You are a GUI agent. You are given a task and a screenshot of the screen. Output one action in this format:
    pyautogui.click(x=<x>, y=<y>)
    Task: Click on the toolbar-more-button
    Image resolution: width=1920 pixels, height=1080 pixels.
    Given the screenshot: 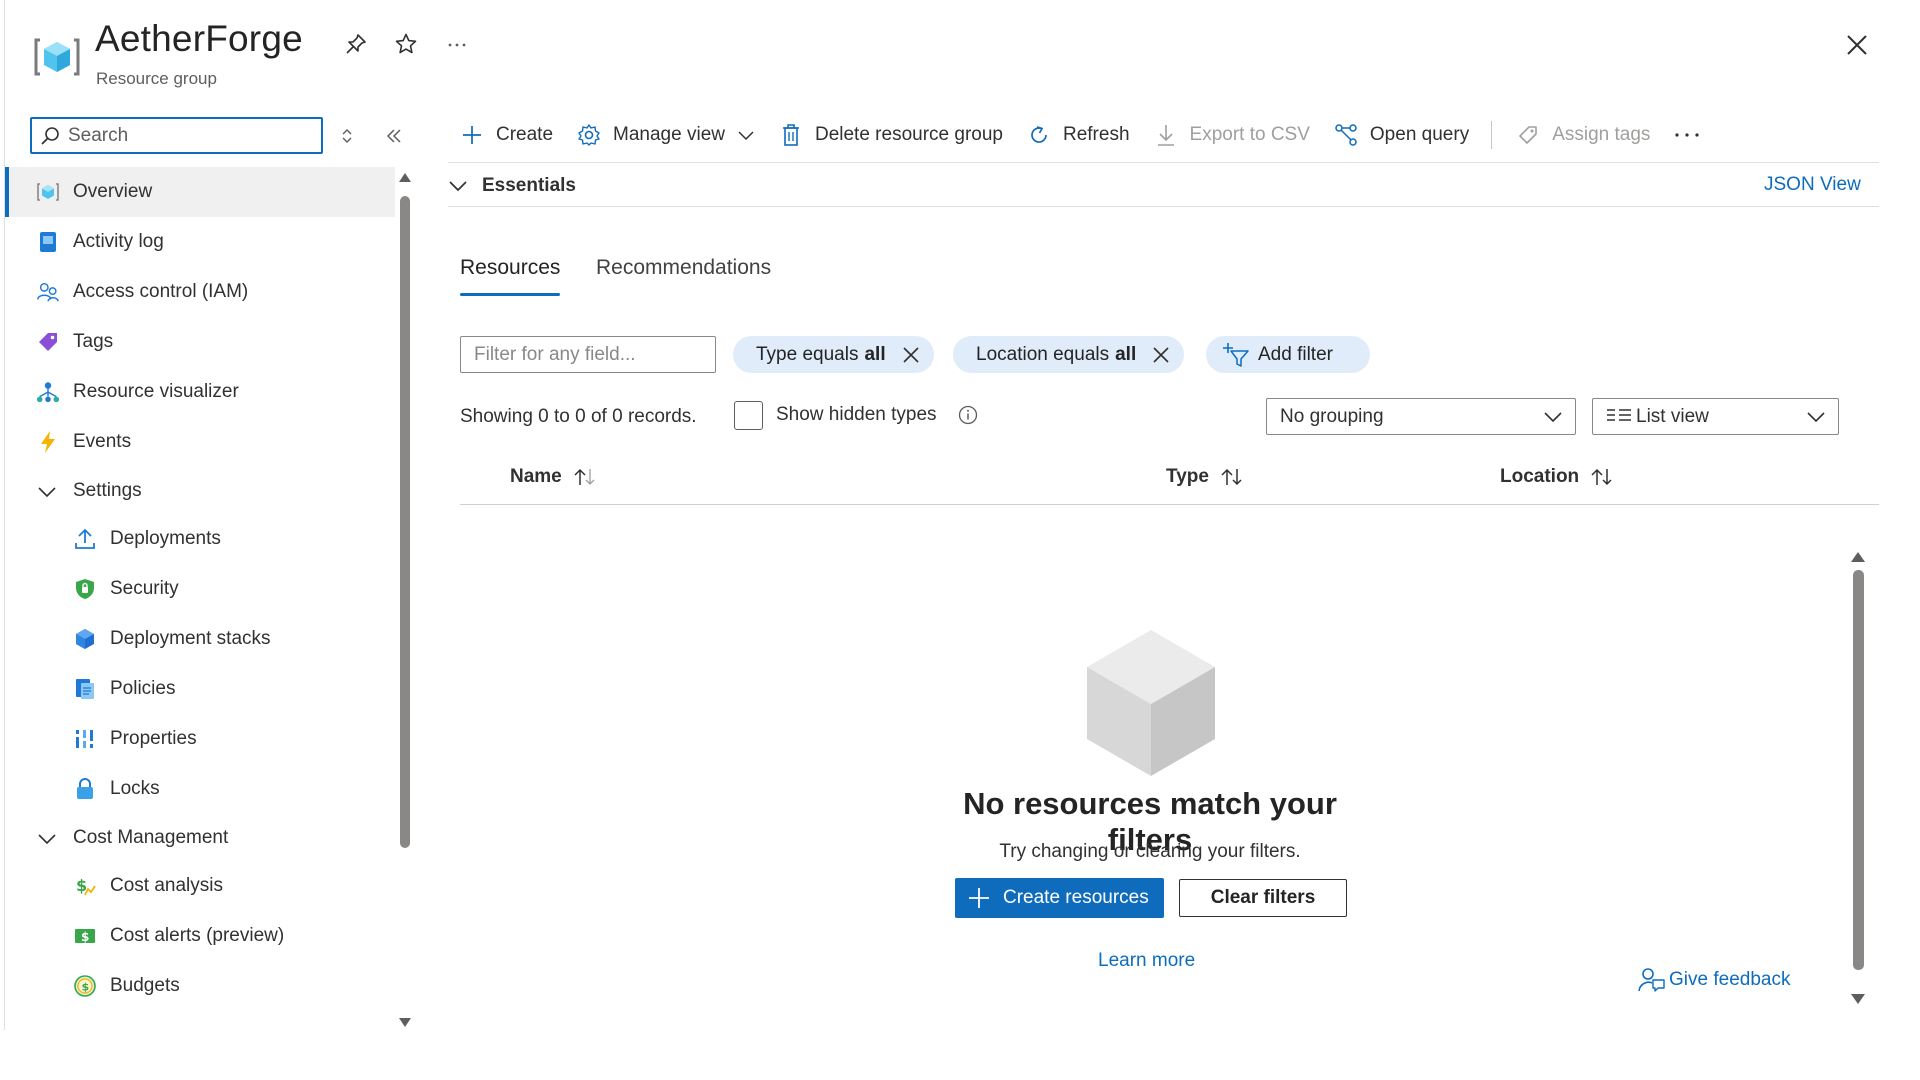 What is the action you would take?
    pyautogui.click(x=1687, y=135)
    